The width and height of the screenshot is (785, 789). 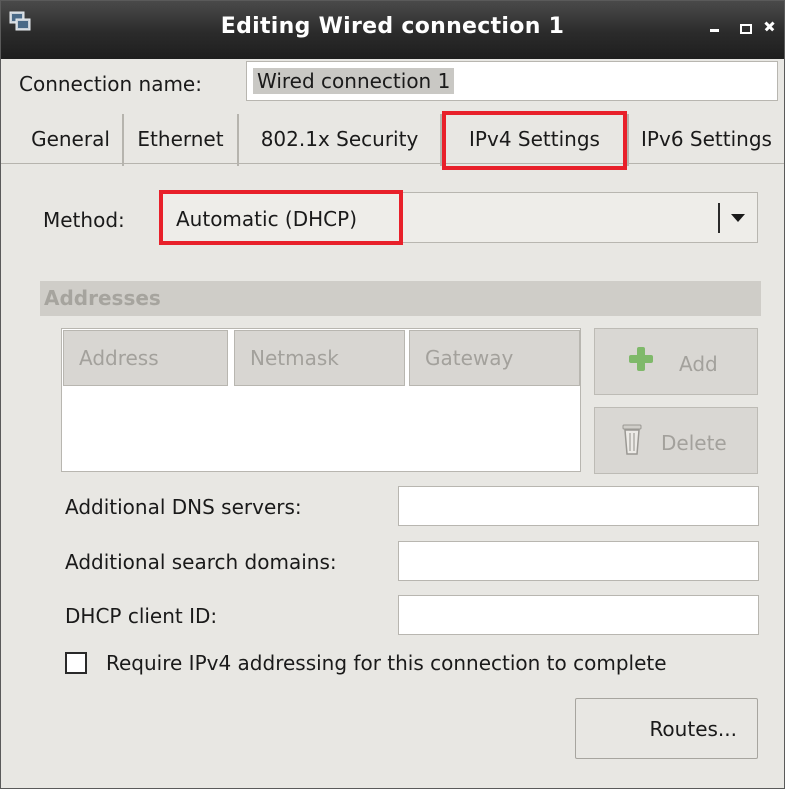 I want to click on method-highlight, so click(x=281, y=217).